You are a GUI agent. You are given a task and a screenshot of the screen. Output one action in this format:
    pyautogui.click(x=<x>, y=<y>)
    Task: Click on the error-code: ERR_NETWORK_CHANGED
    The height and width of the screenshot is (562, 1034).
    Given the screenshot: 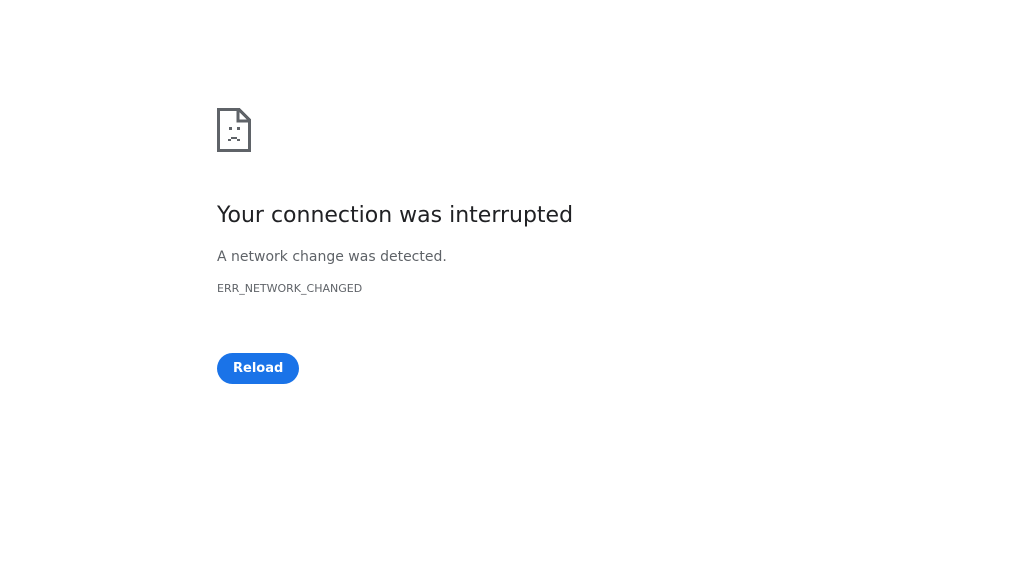 What is the action you would take?
    pyautogui.click(x=290, y=288)
    